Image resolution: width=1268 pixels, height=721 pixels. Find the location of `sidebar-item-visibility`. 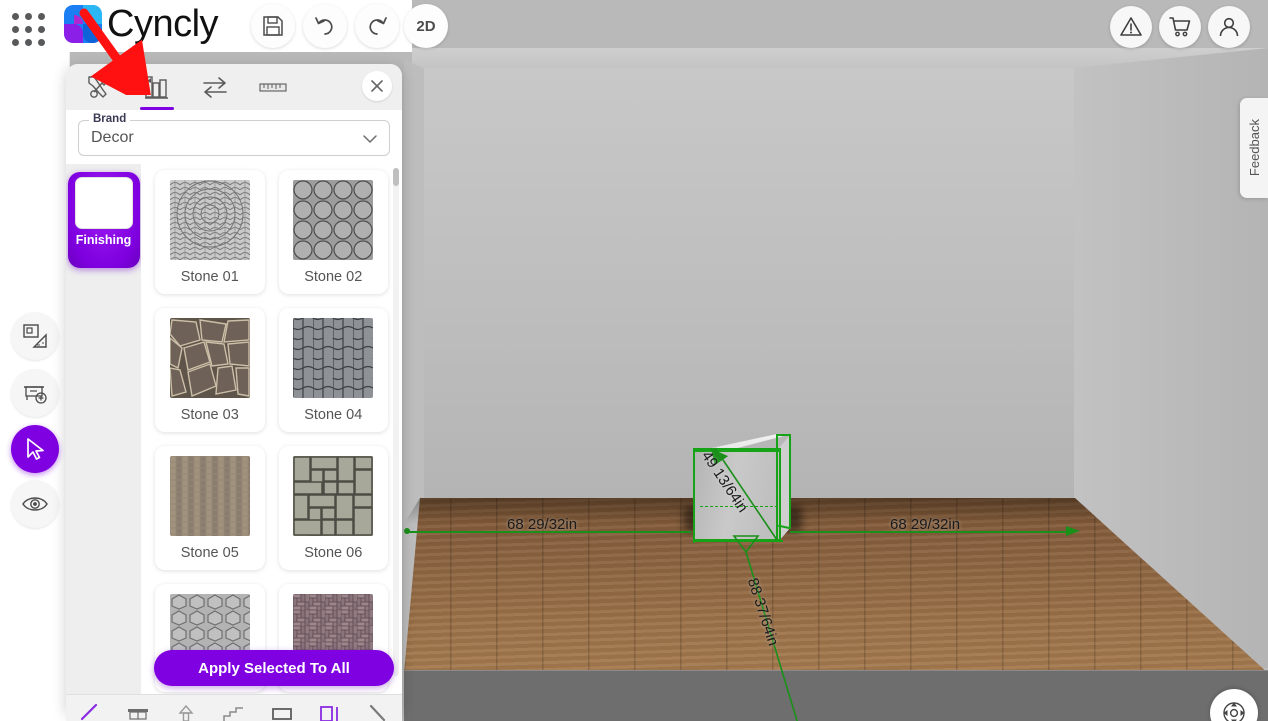

sidebar-item-visibility is located at coordinates (35, 504).